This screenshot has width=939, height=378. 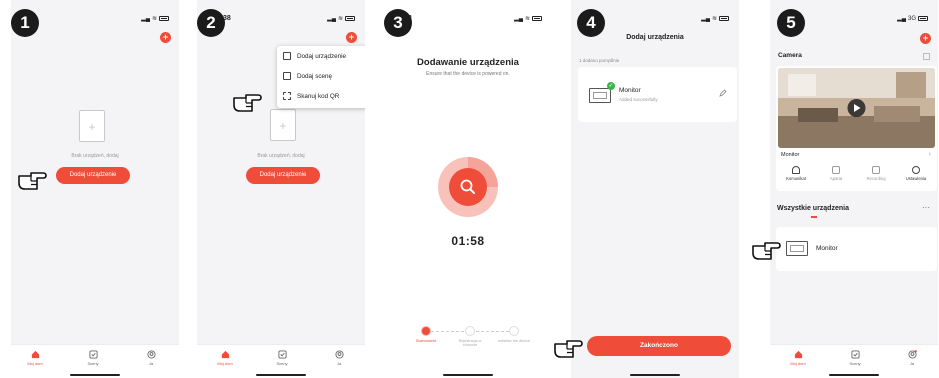 What do you see at coordinates (790, 55) in the screenshot?
I see `section-title: Camera` at bounding box center [790, 55].